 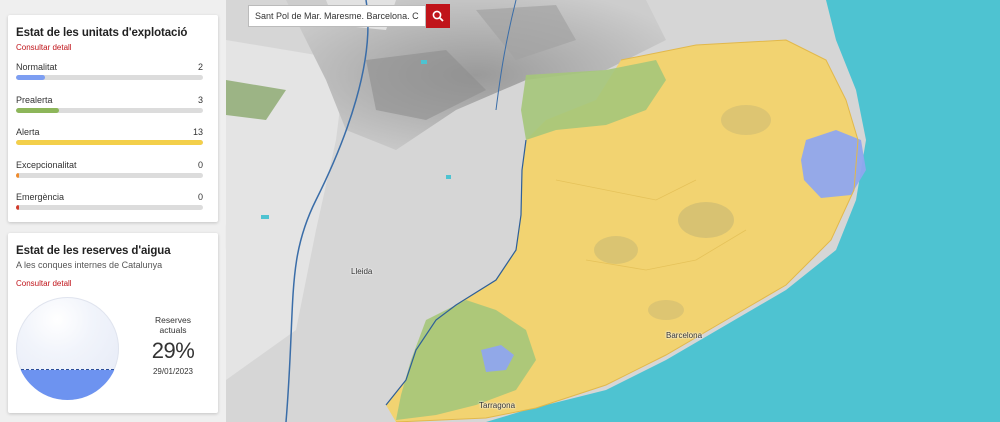 I want to click on stat-row-alerta: Alerta 13, so click(x=109, y=137).